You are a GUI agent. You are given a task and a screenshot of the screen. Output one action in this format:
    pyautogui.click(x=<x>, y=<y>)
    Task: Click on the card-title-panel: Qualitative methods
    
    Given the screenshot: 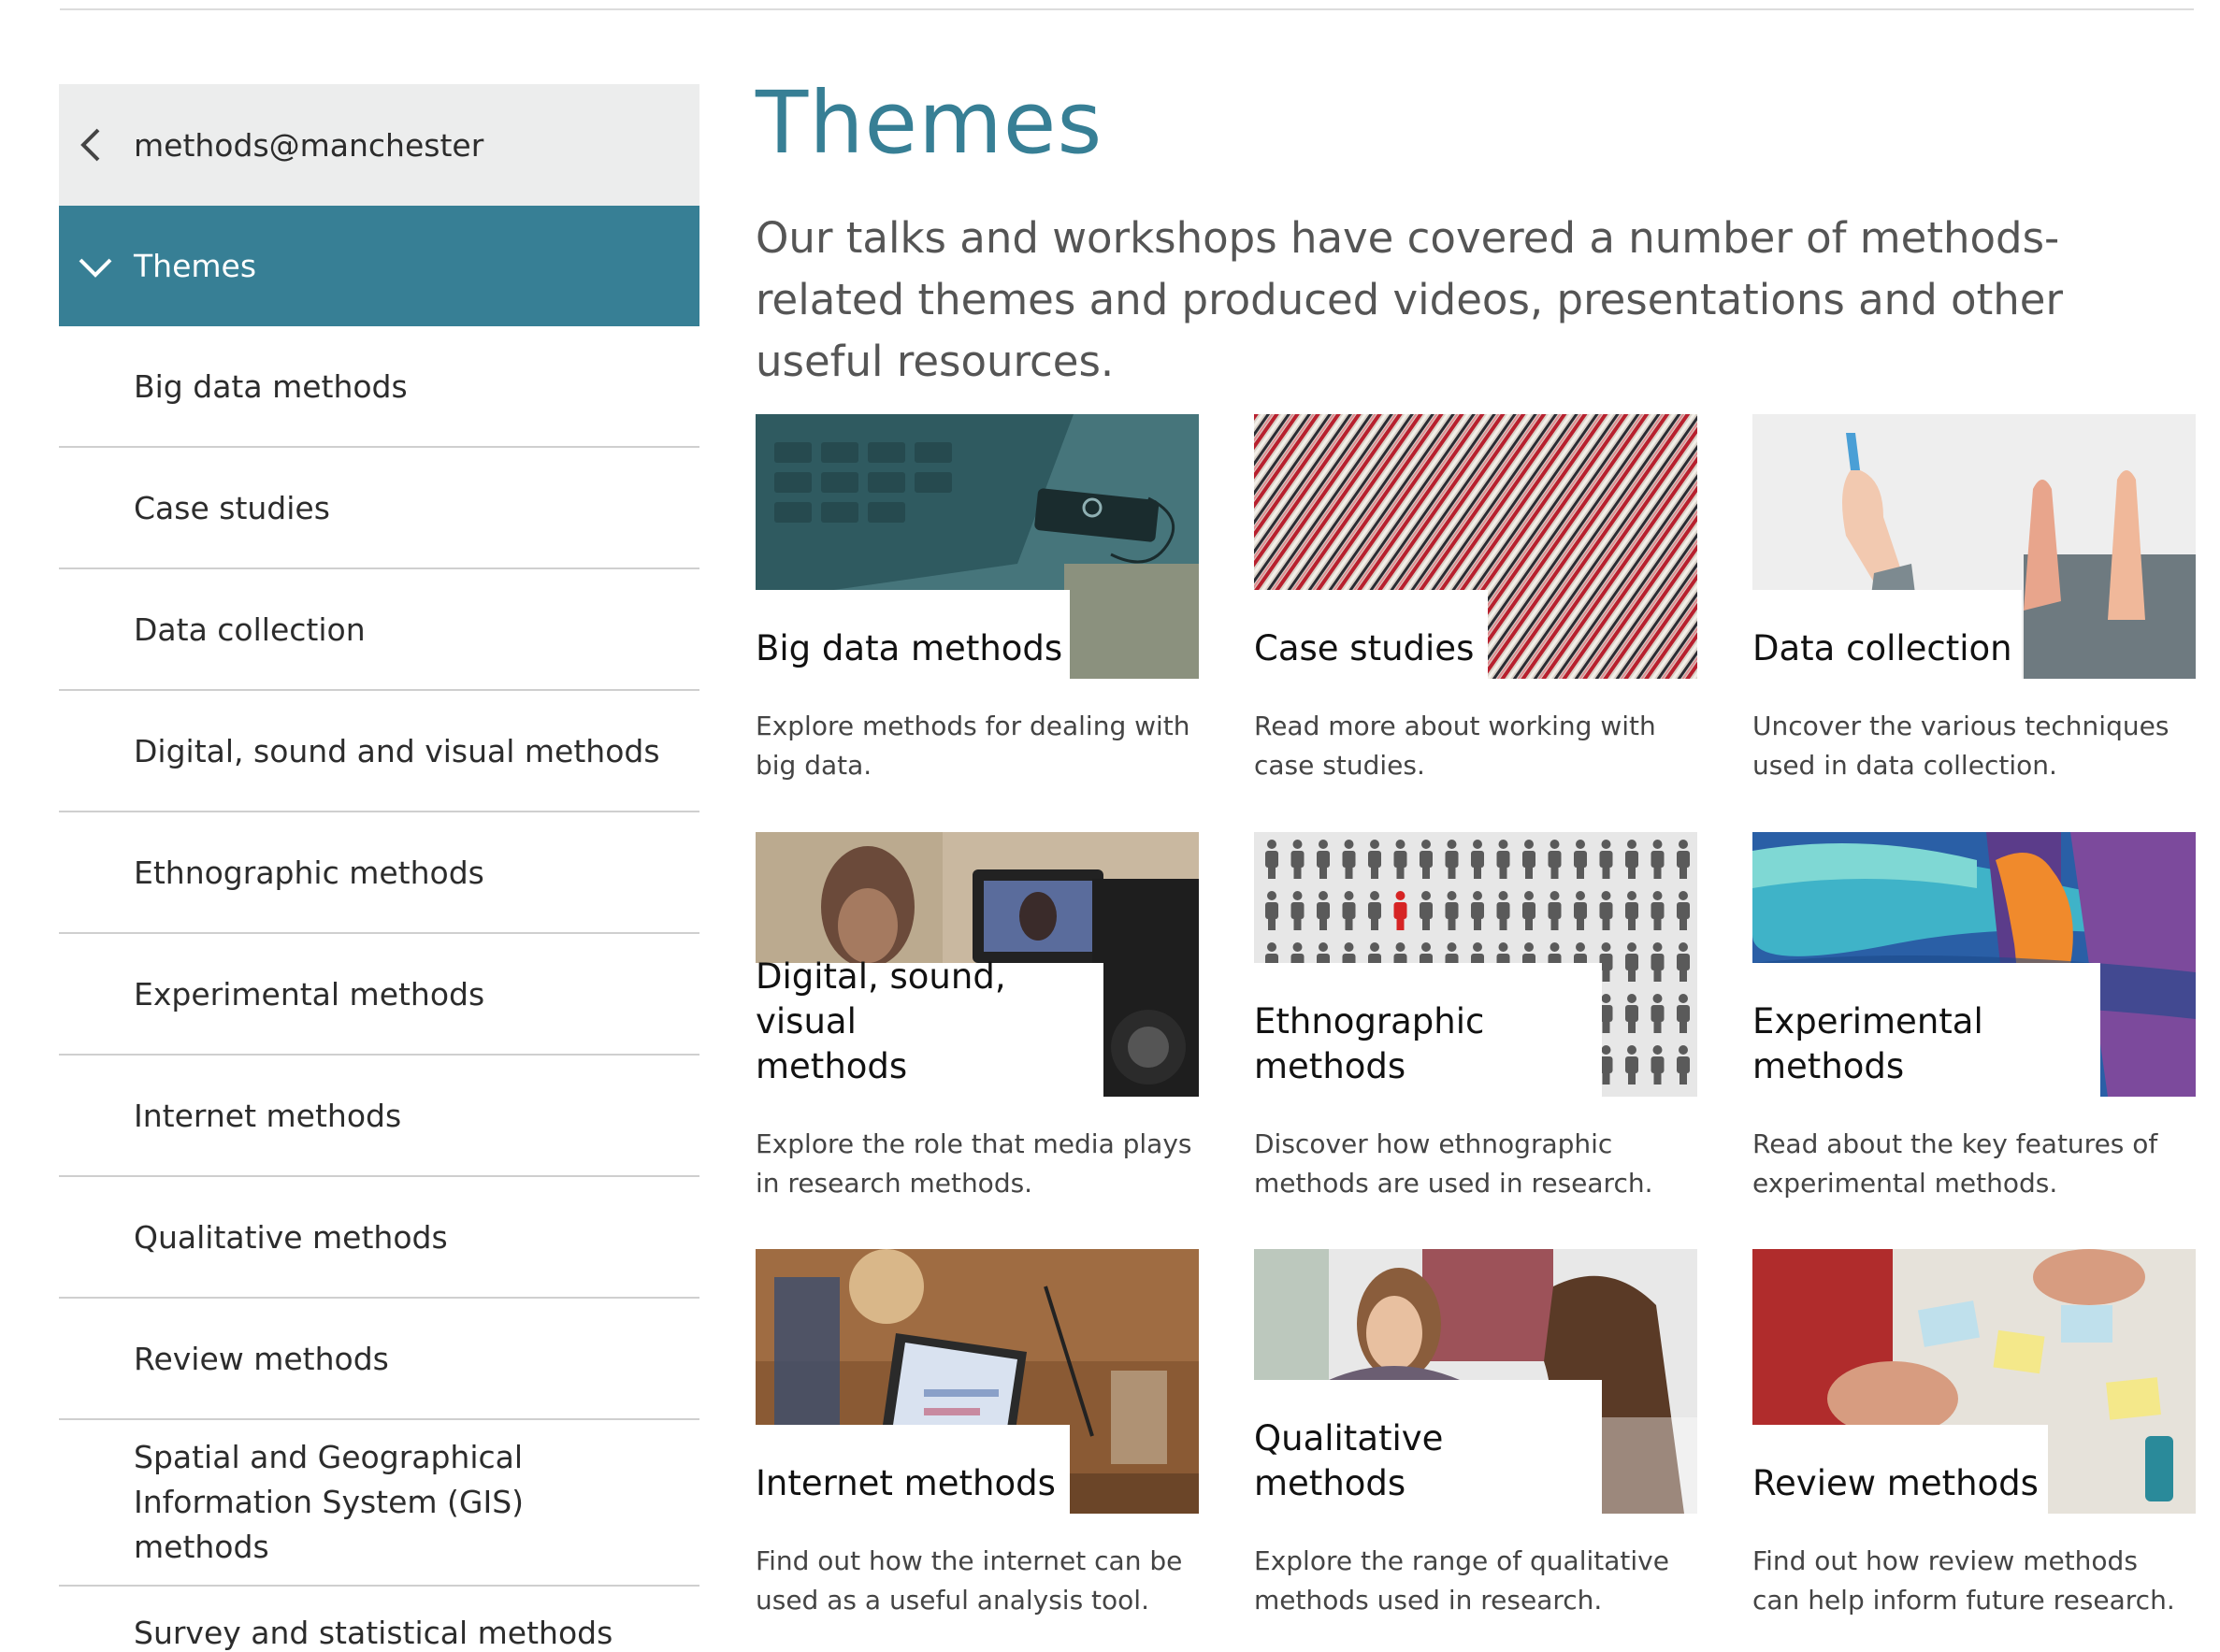 What is the action you would take?
    pyautogui.click(x=1428, y=1447)
    